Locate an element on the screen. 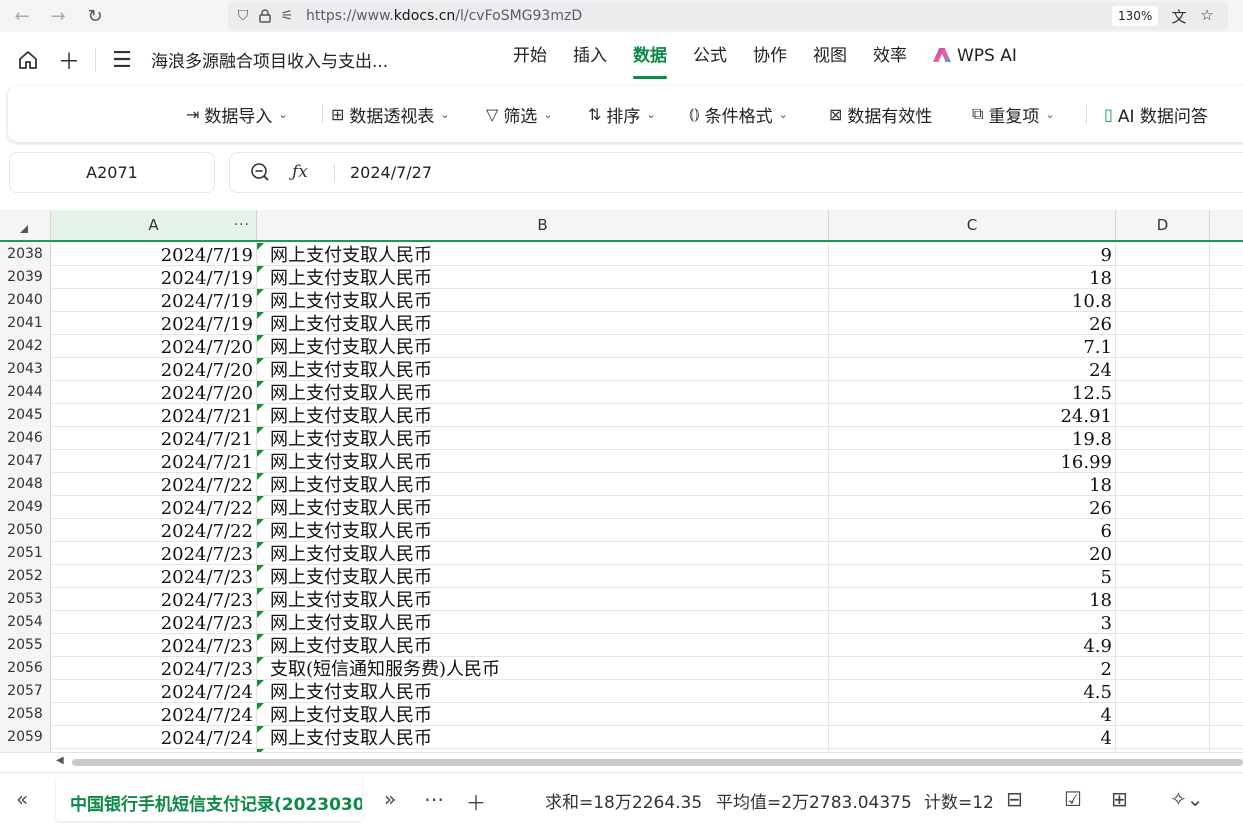  row-number: 2041 is located at coordinates (25, 323).